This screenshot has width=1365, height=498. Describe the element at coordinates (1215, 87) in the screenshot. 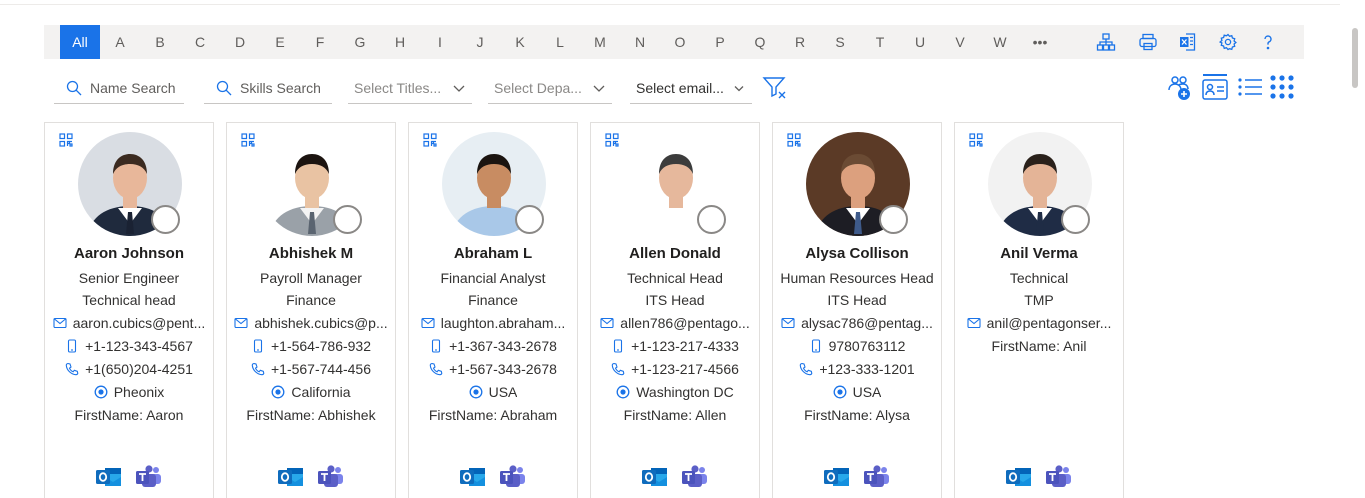

I see `card-view-icon` at that location.